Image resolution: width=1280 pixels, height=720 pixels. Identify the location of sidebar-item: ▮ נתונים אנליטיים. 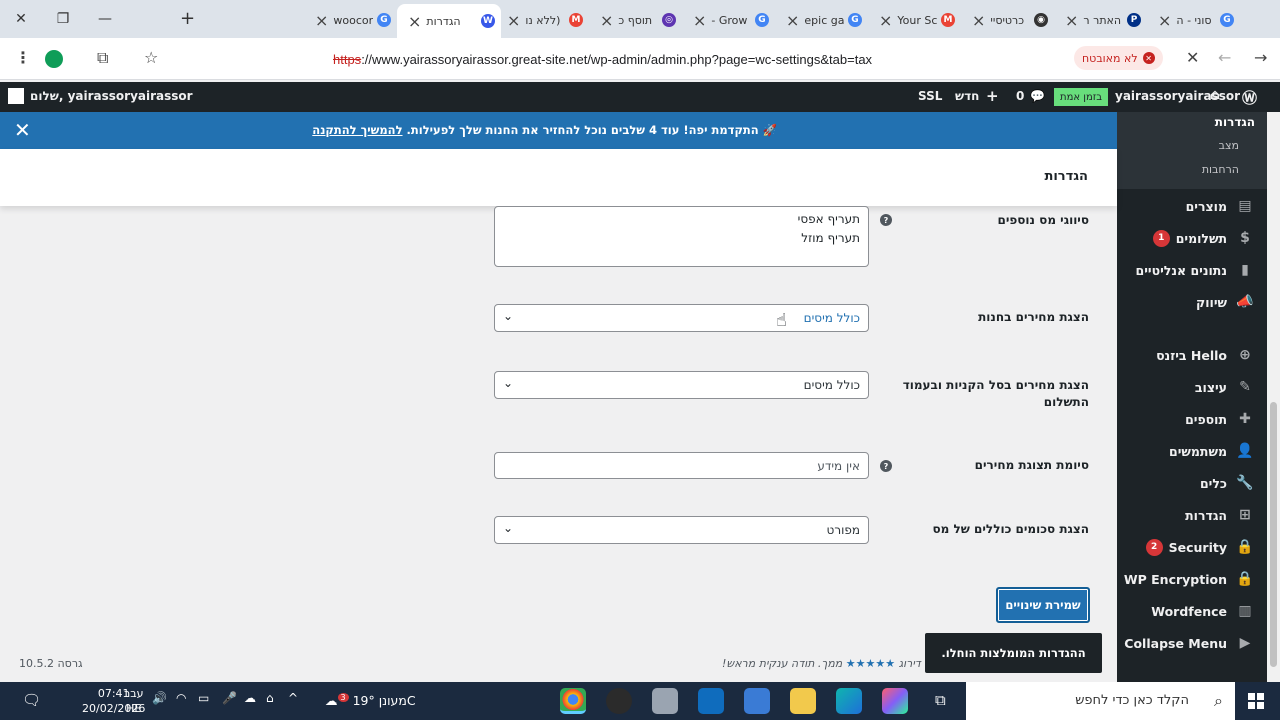
(1192, 270).